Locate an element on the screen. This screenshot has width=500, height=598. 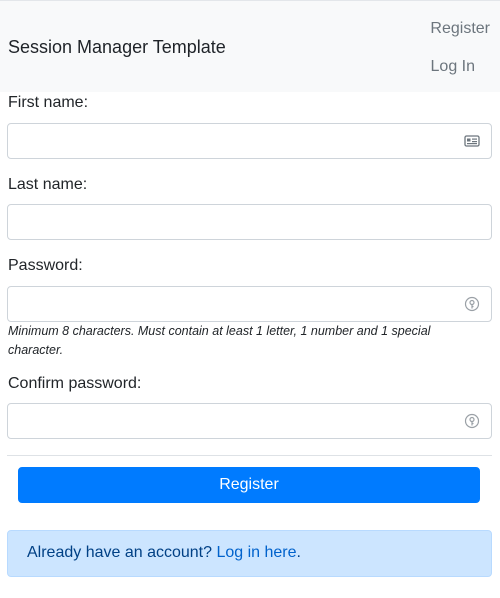
confirm-password-label: Confirm password: is located at coordinates (75, 383).